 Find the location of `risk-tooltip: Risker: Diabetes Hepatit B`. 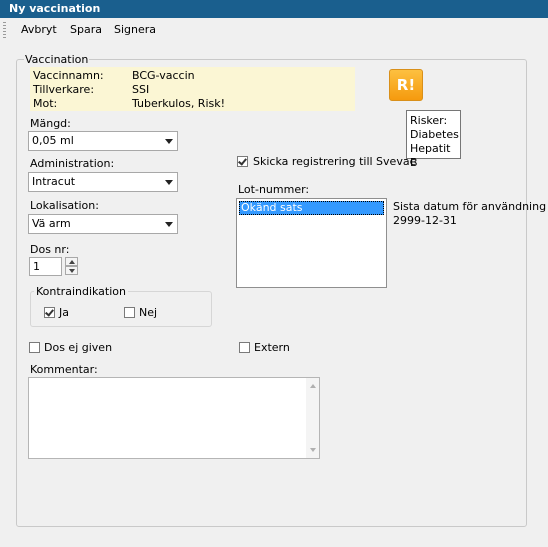

risk-tooltip: Risker: Diabetes Hepatit B is located at coordinates (433, 139).